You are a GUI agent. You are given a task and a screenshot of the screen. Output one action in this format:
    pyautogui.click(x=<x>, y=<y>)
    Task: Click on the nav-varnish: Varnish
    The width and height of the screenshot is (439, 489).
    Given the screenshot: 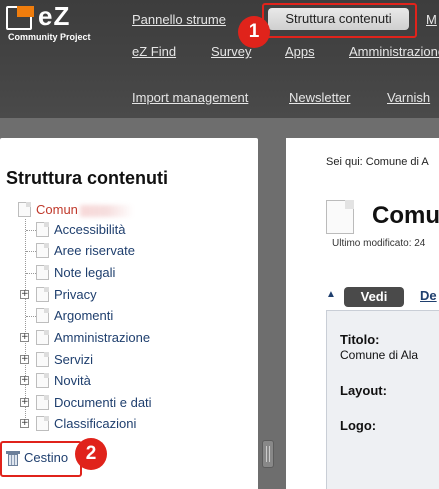 What is the action you would take?
    pyautogui.click(x=408, y=97)
    